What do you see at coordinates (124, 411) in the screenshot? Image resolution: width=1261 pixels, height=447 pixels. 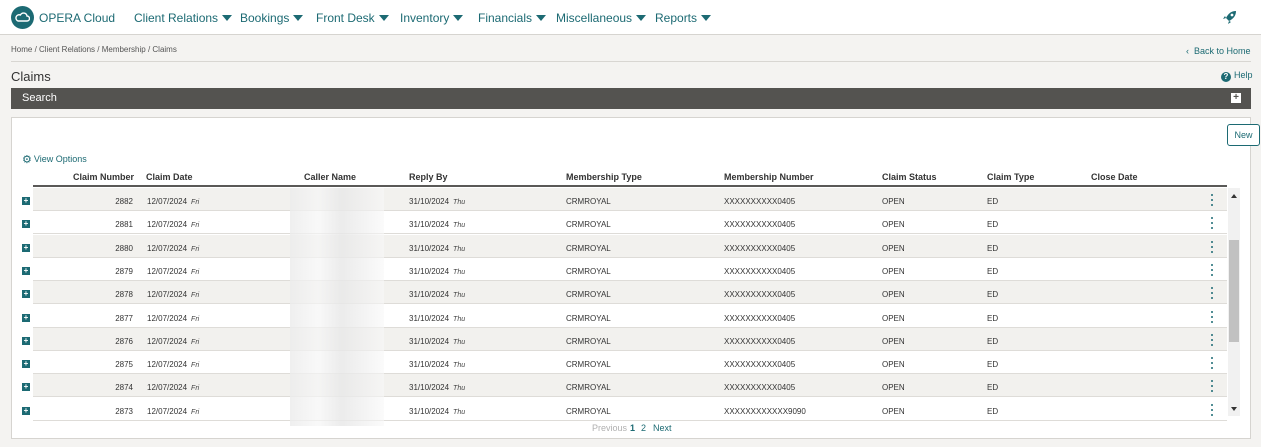 I see `claim-number-cell: 2873` at bounding box center [124, 411].